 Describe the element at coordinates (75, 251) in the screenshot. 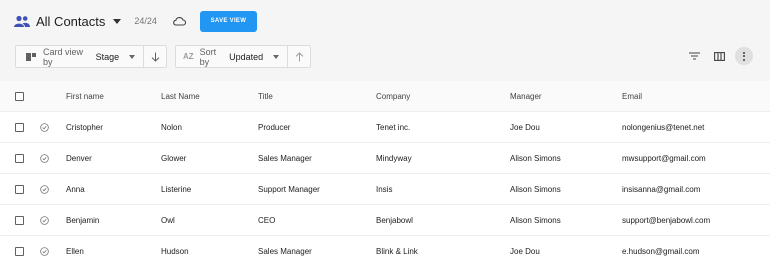

I see `cell-first-name: Ellen` at that location.